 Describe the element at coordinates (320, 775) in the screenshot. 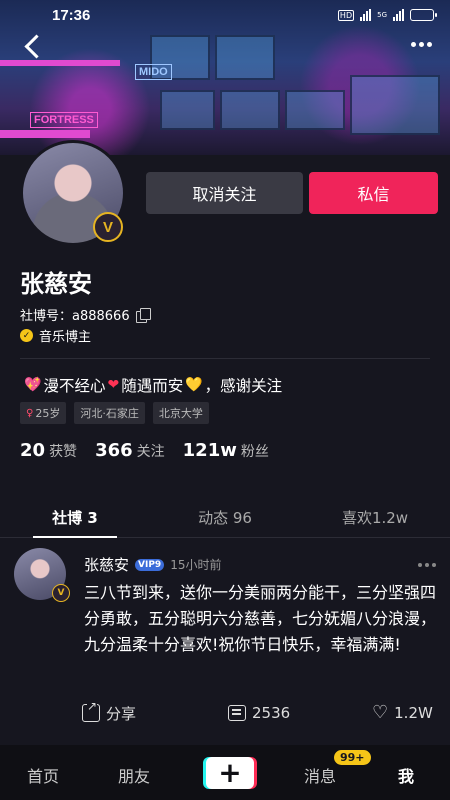

I see `nav-messages: 消息` at that location.